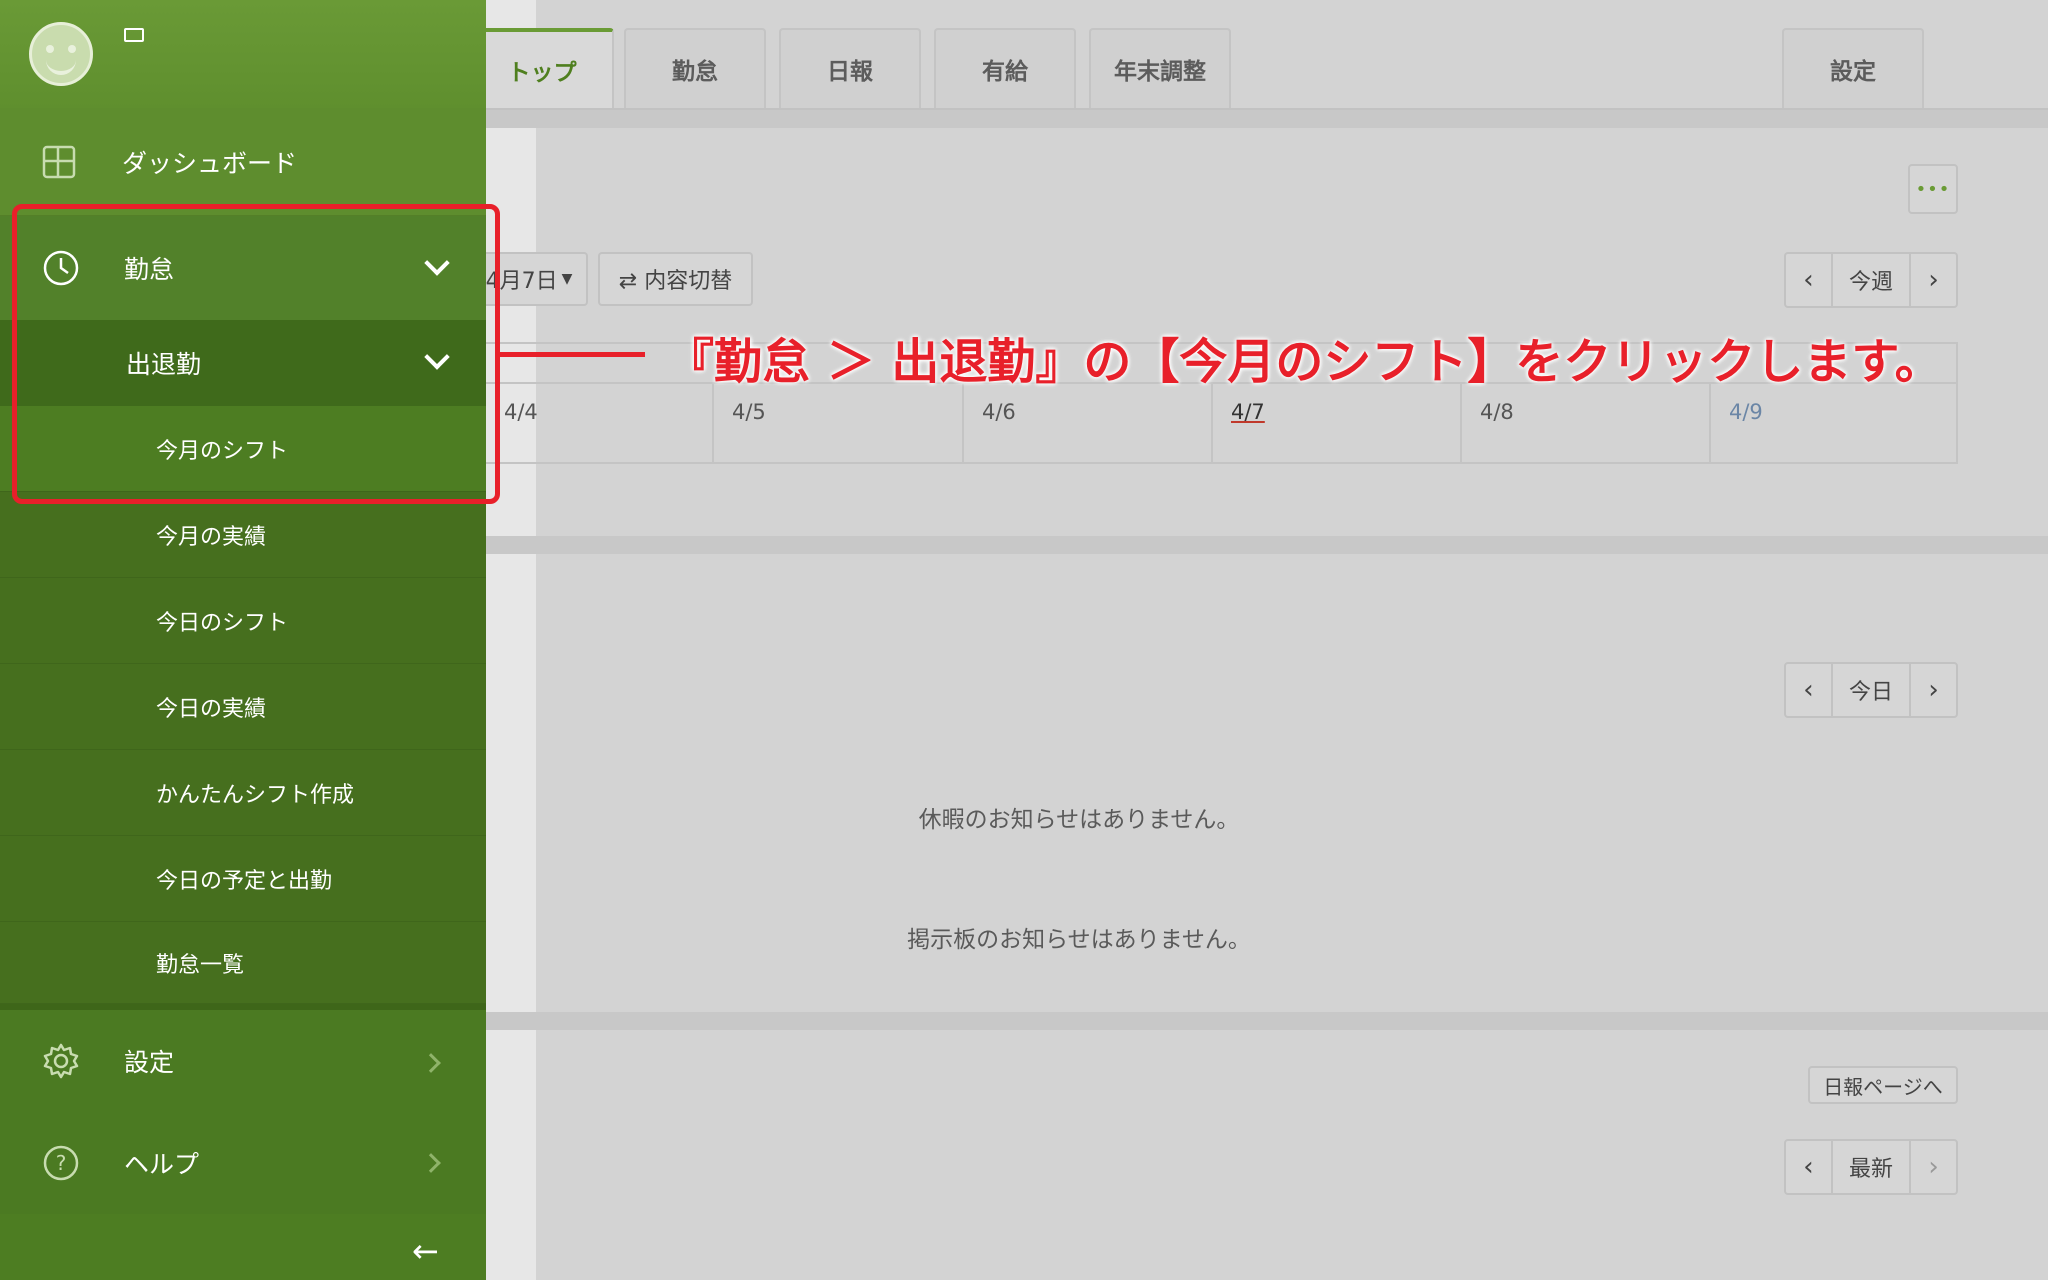 The image size is (2048, 1280). Describe the element at coordinates (210, 163) in the screenshot. I see `sidebar-item-label: ダッシュボード` at that location.